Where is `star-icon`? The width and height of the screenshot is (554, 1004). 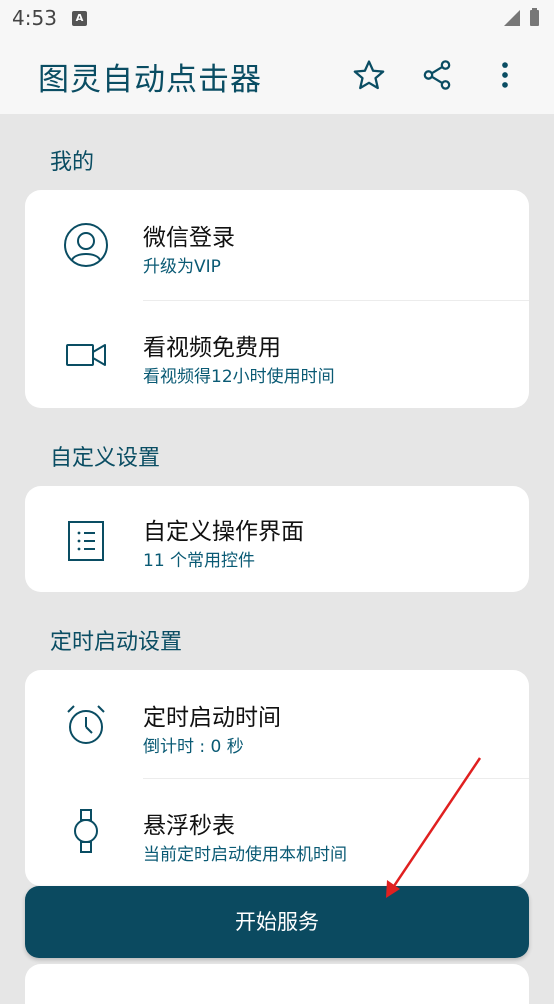 star-icon is located at coordinates (369, 75).